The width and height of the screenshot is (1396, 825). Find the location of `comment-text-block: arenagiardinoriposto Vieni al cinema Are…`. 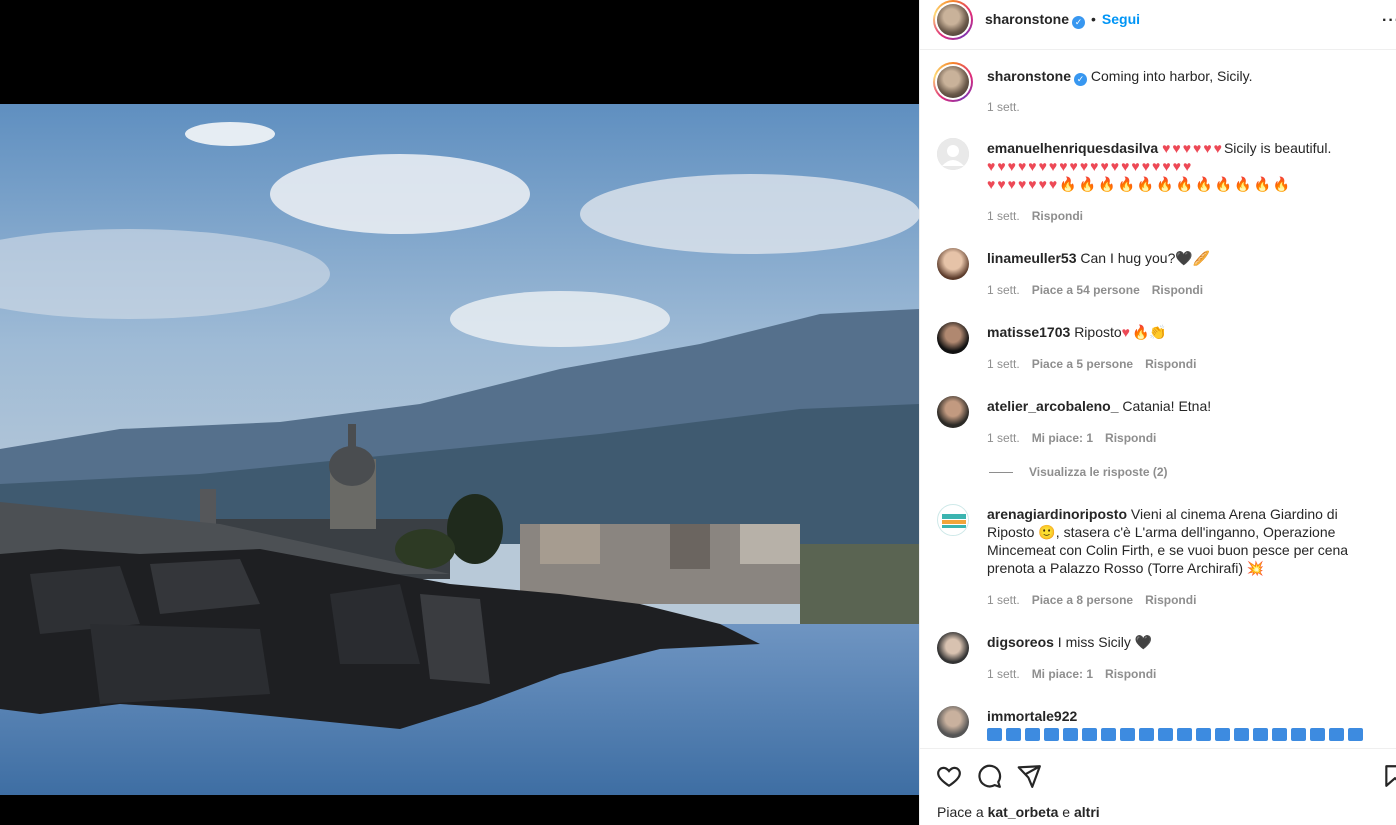

comment-text-block: arenagiardinoriposto Vieni al cinema Are… is located at coordinates (1182, 541).